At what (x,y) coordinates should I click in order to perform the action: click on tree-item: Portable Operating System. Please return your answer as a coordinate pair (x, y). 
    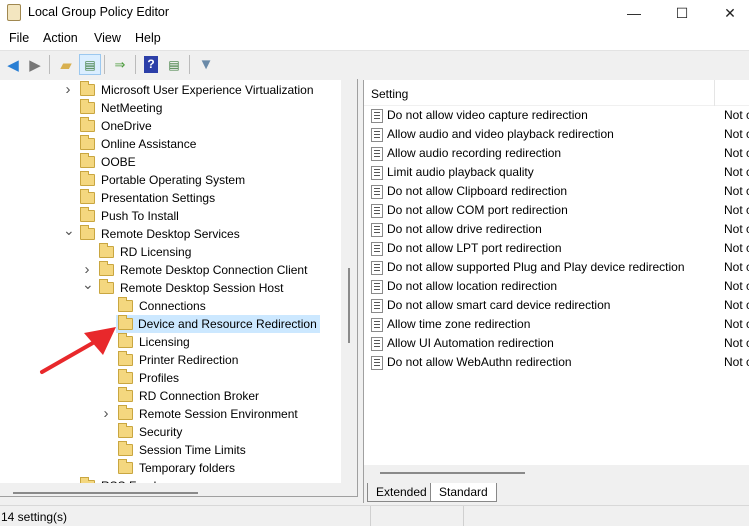
    Looking at the image, I should click on (170, 180).